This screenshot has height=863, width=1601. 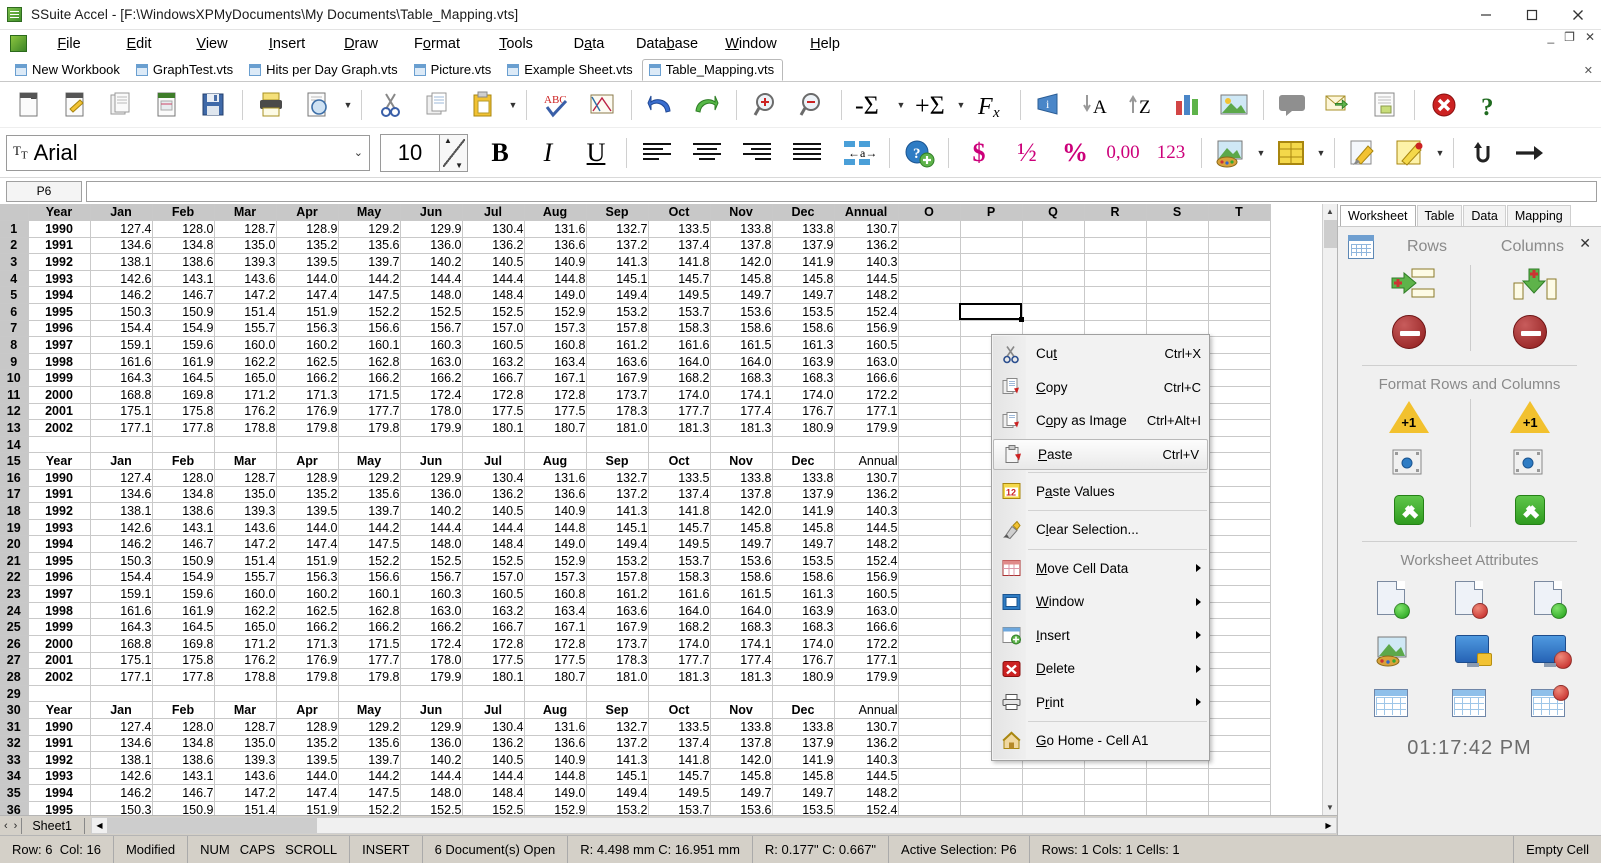 What do you see at coordinates (1532, 15) in the screenshot?
I see `maximize-button` at bounding box center [1532, 15].